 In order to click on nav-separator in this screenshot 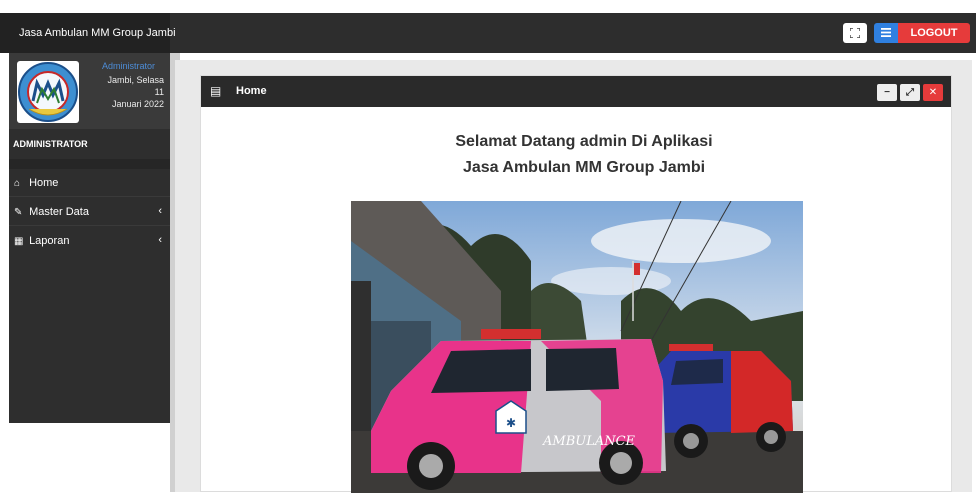, I will do `click(89, 164)`.